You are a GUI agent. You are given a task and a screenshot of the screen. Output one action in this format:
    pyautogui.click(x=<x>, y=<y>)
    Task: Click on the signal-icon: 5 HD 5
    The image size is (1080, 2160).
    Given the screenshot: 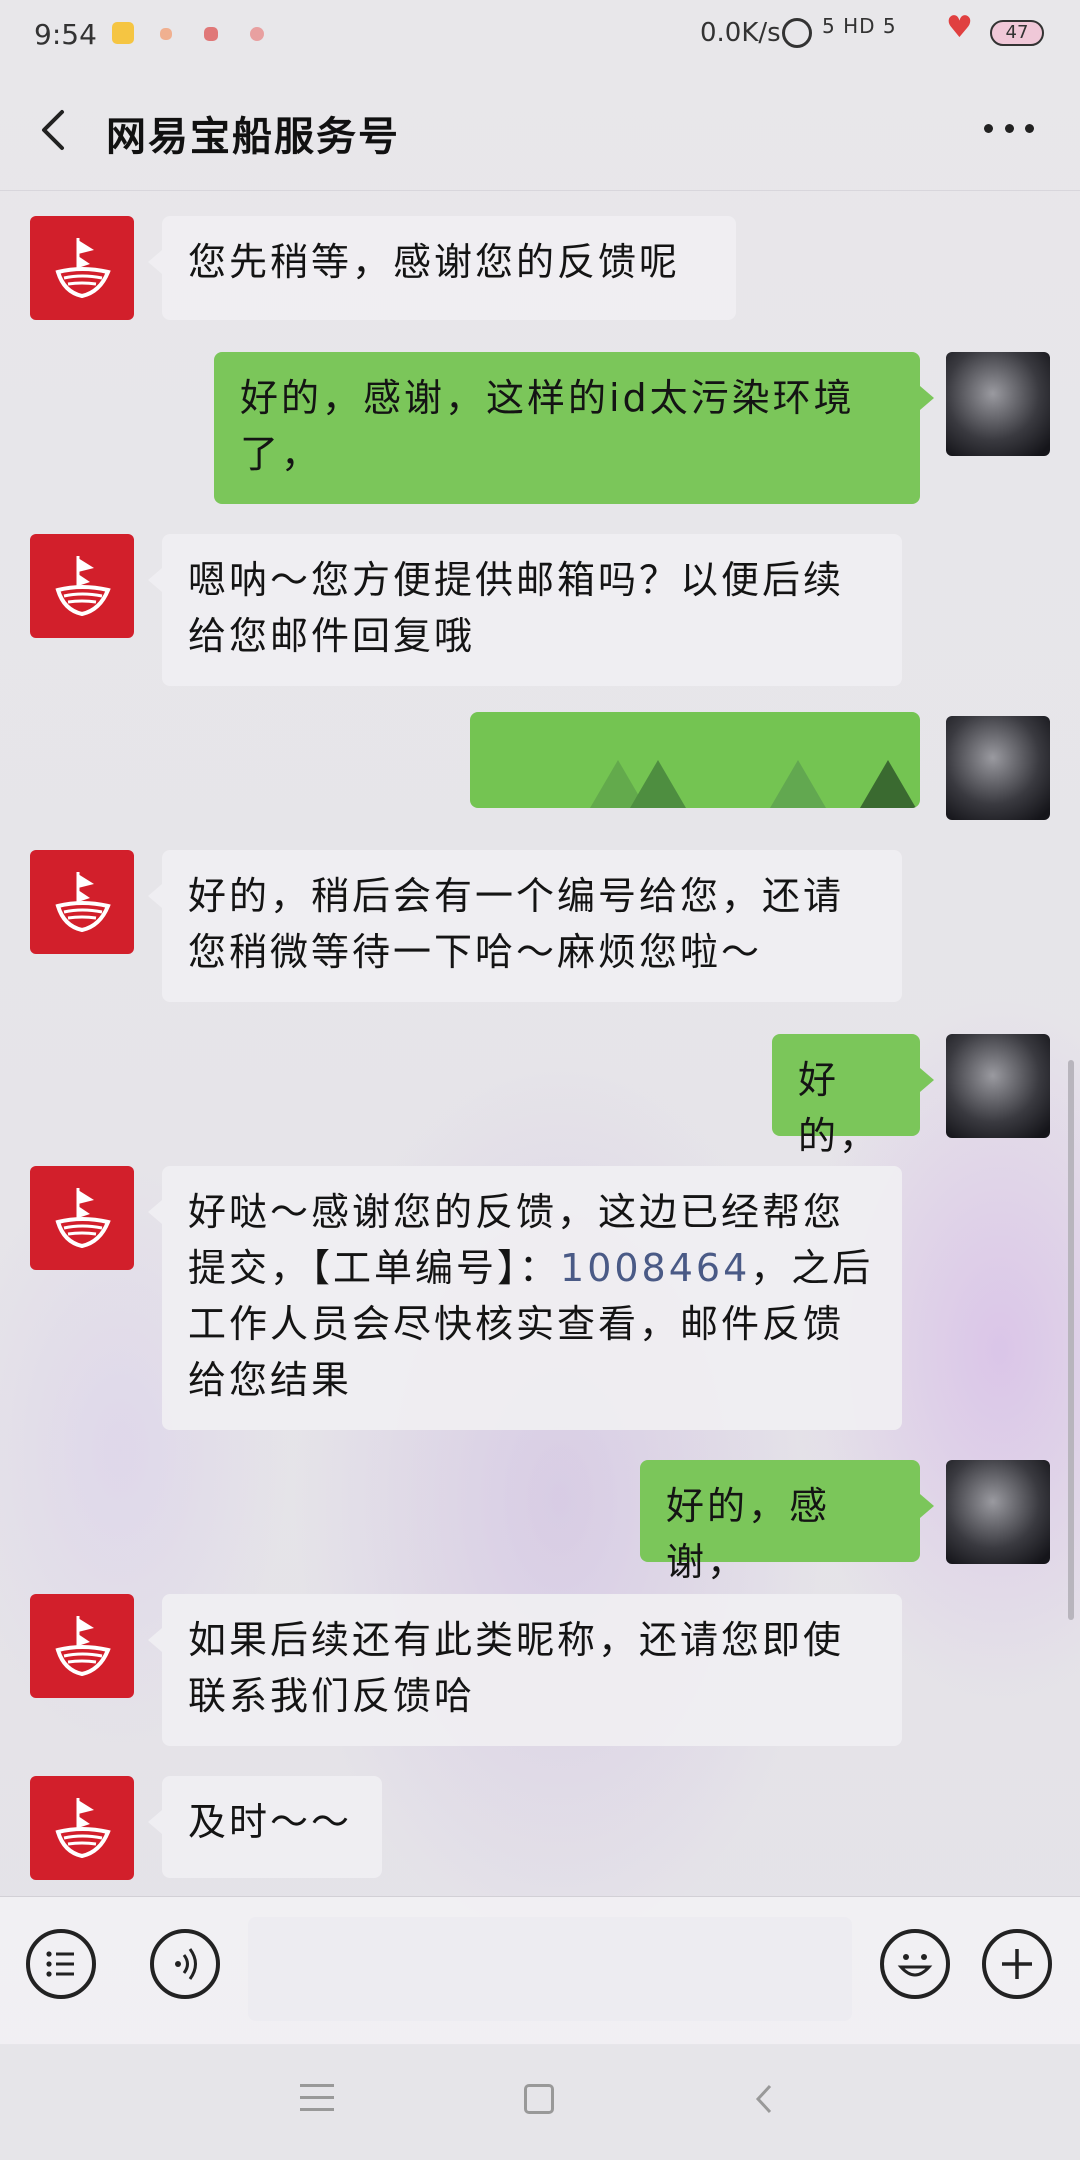 What is the action you would take?
    pyautogui.click(x=859, y=26)
    